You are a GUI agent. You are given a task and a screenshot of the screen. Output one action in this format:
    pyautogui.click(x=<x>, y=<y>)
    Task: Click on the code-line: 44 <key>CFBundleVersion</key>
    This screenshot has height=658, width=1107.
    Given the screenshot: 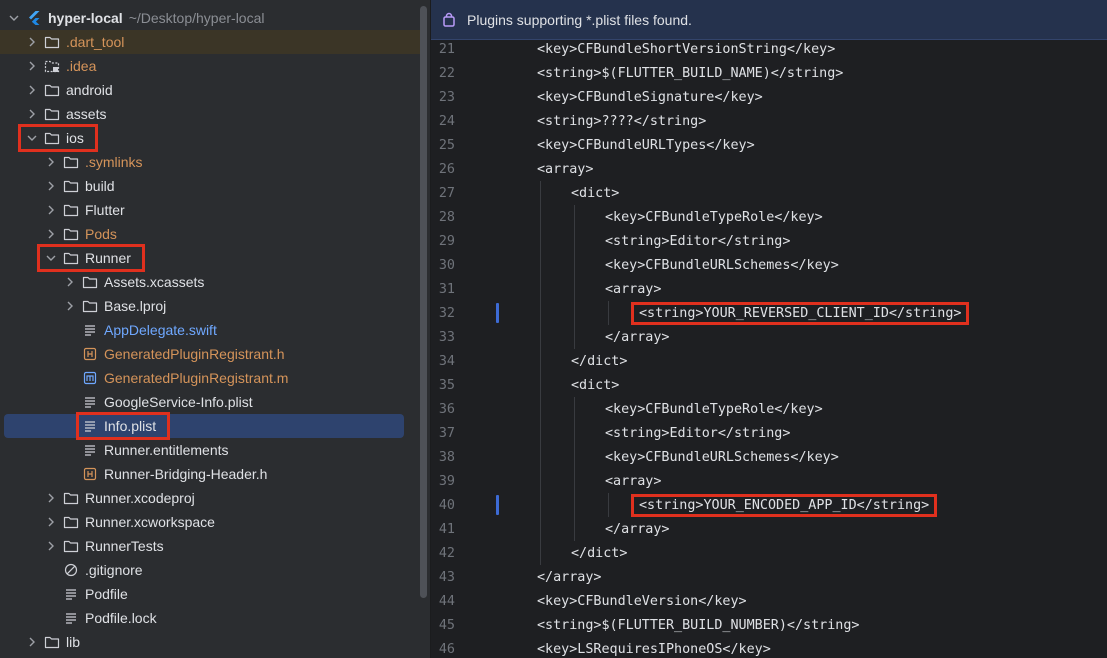 What is the action you would take?
    pyautogui.click(x=769, y=601)
    